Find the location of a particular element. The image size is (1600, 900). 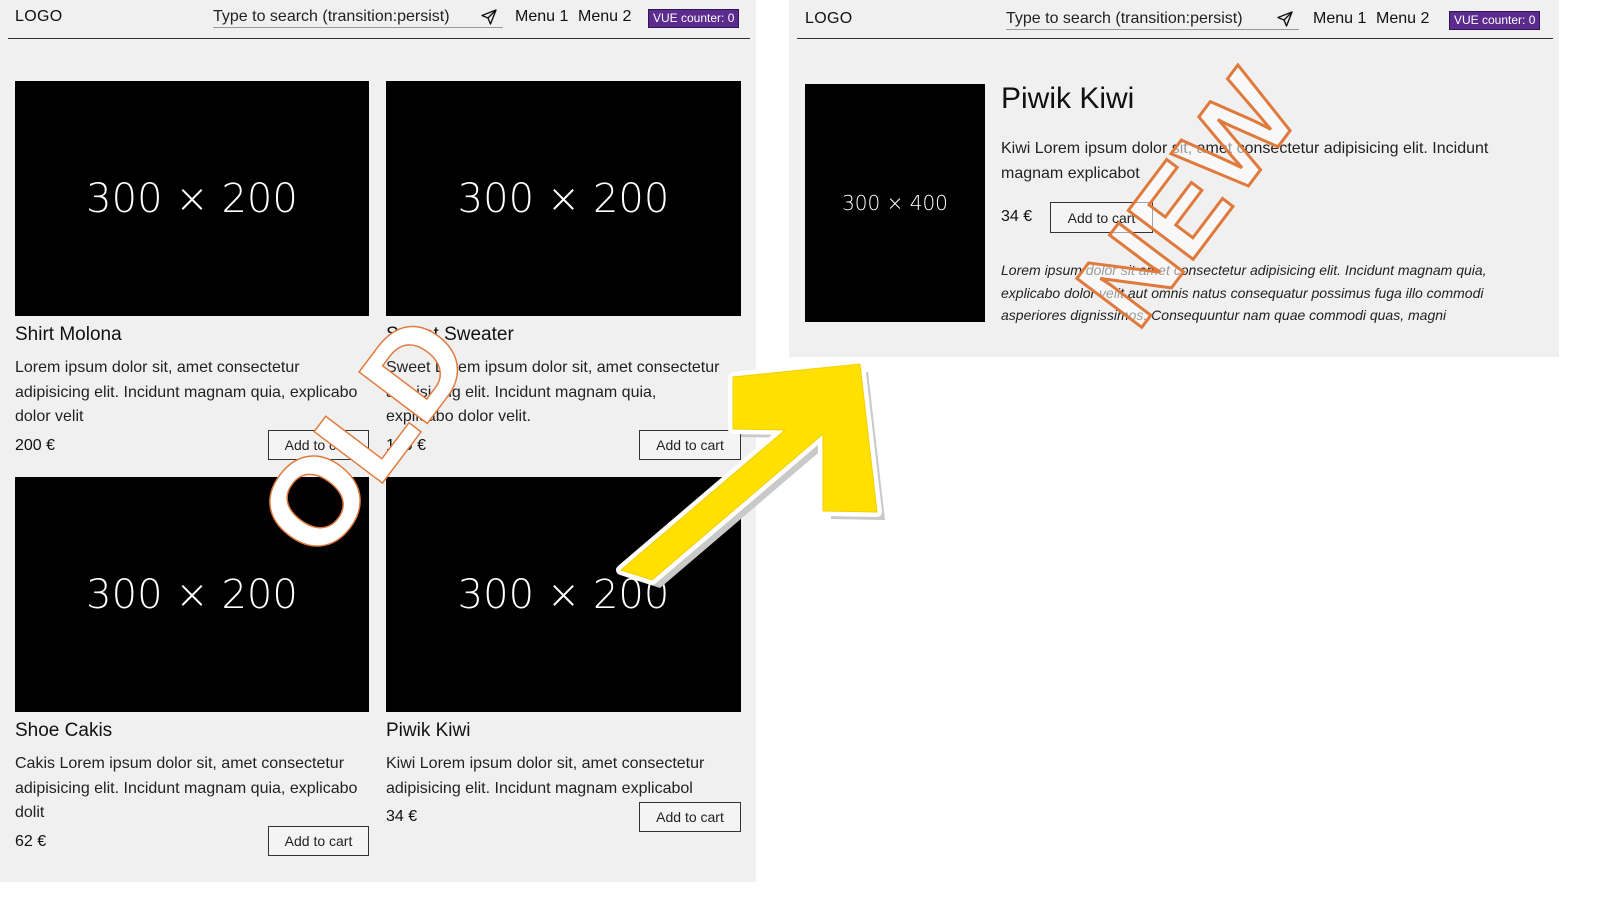

product-price: 62 € is located at coordinates (31, 841).